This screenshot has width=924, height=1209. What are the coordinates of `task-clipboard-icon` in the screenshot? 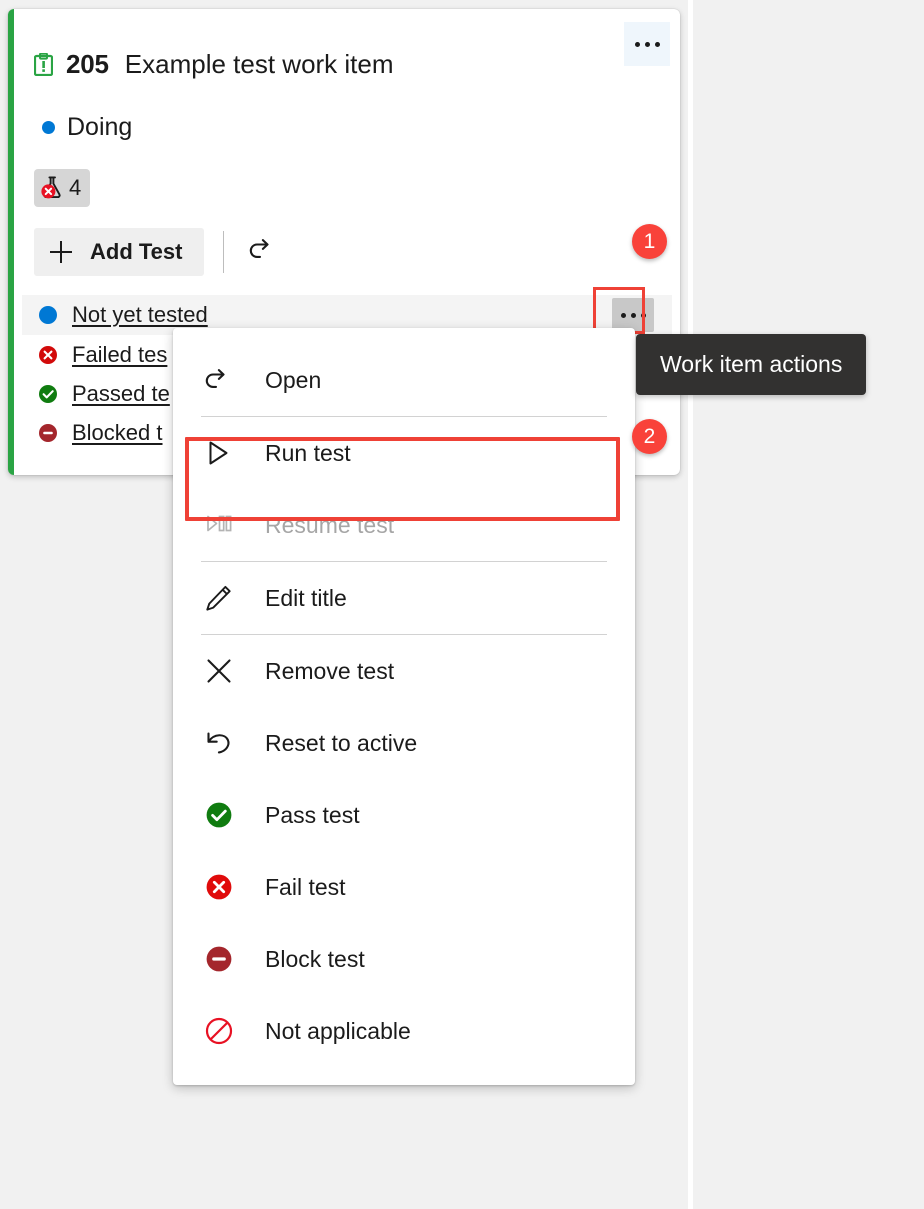 It's located at (43, 64).